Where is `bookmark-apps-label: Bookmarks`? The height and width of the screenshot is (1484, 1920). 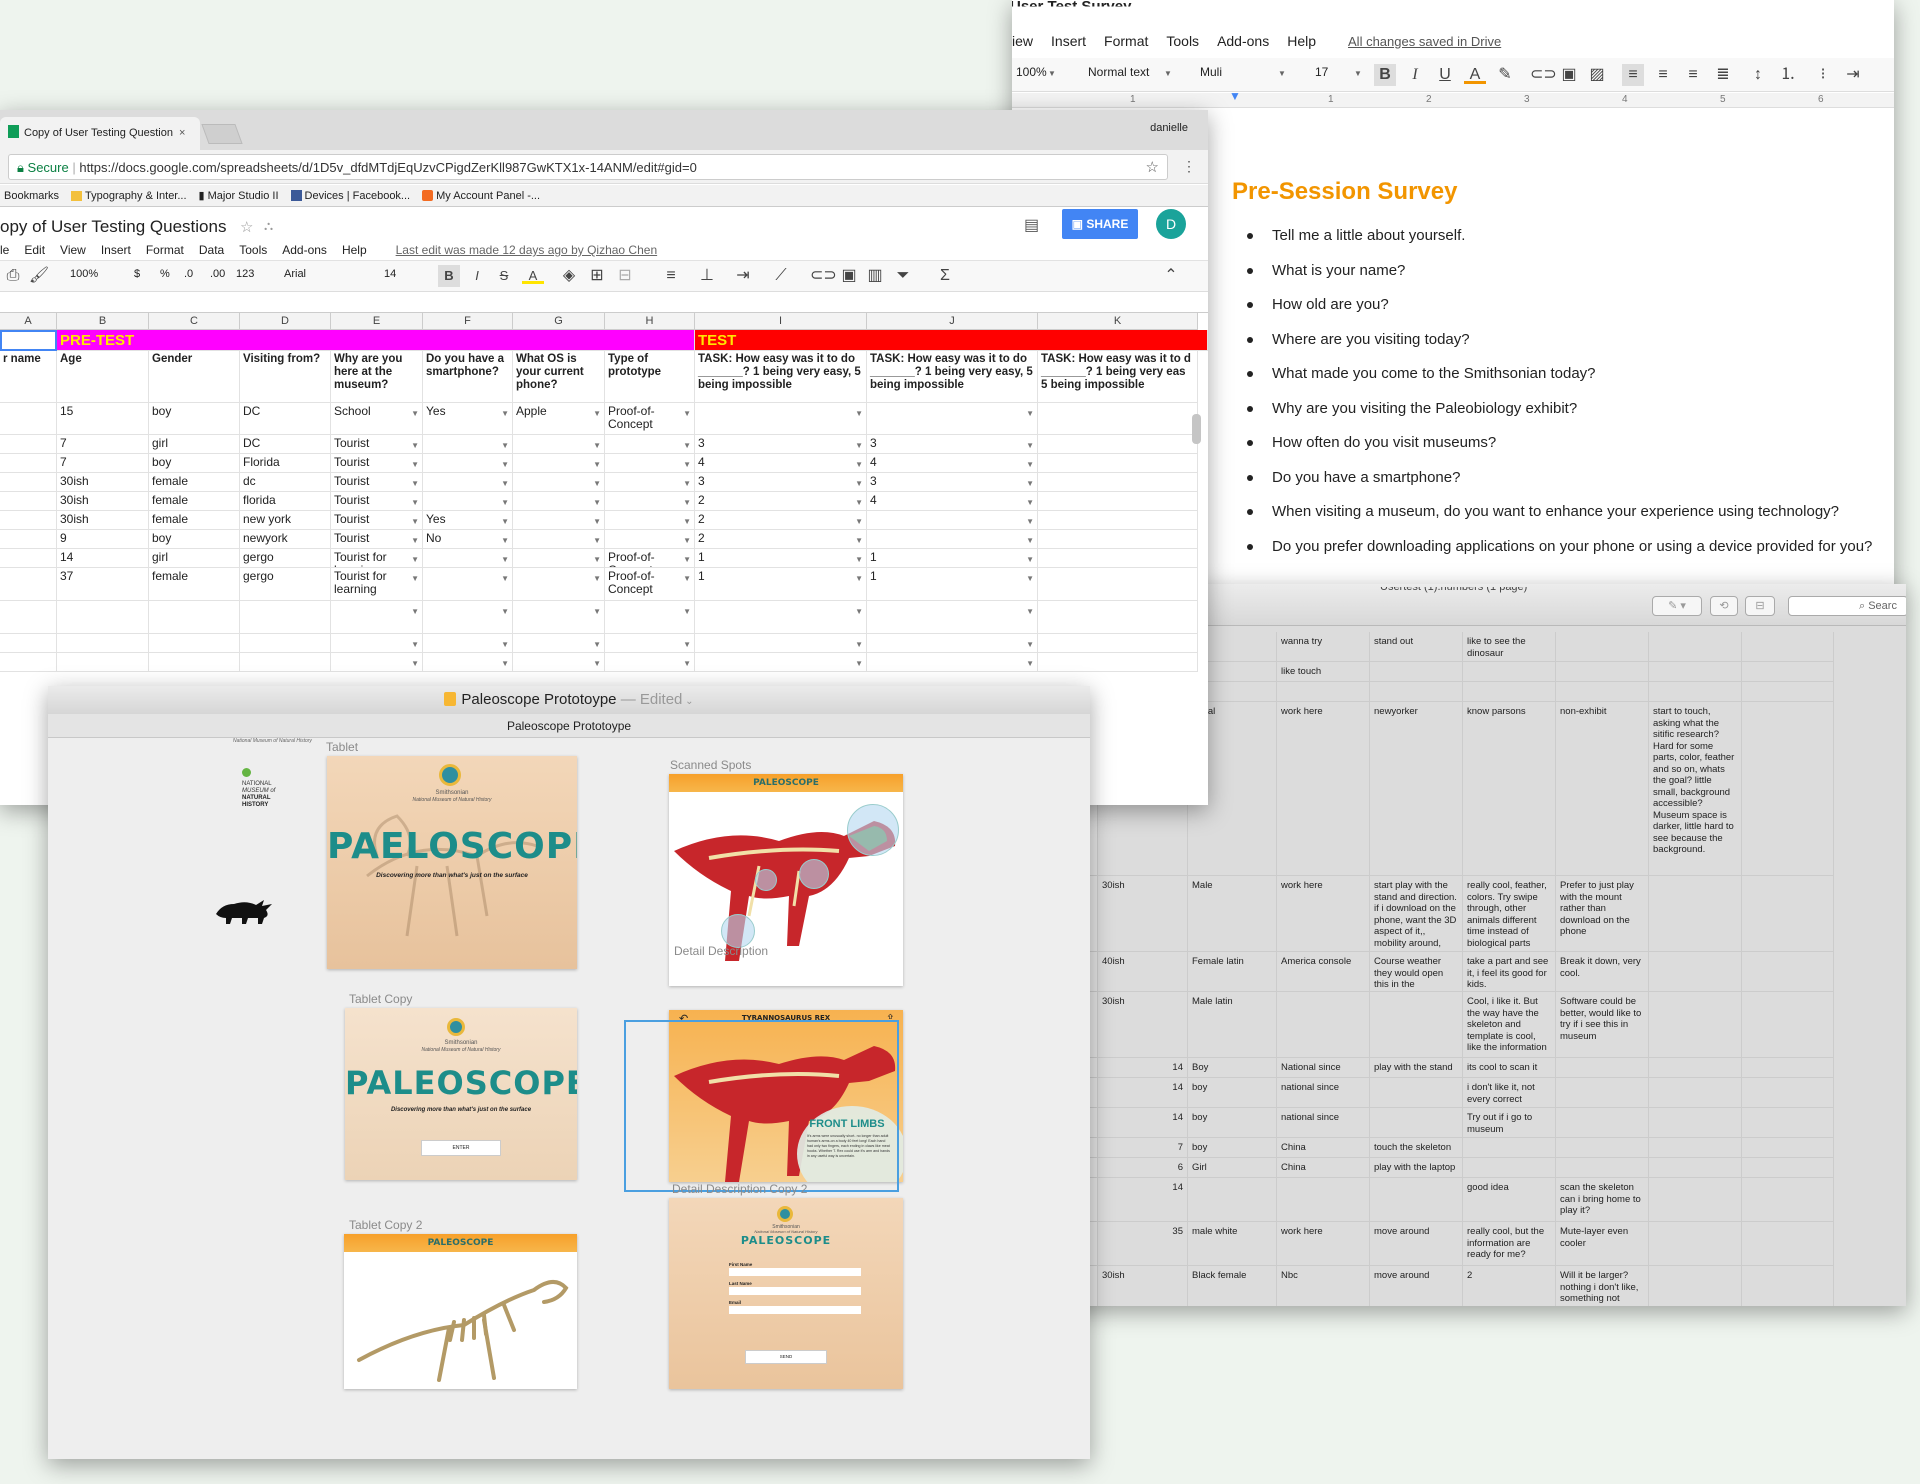
bookmark-apps-label: Bookmarks is located at coordinates (31, 196).